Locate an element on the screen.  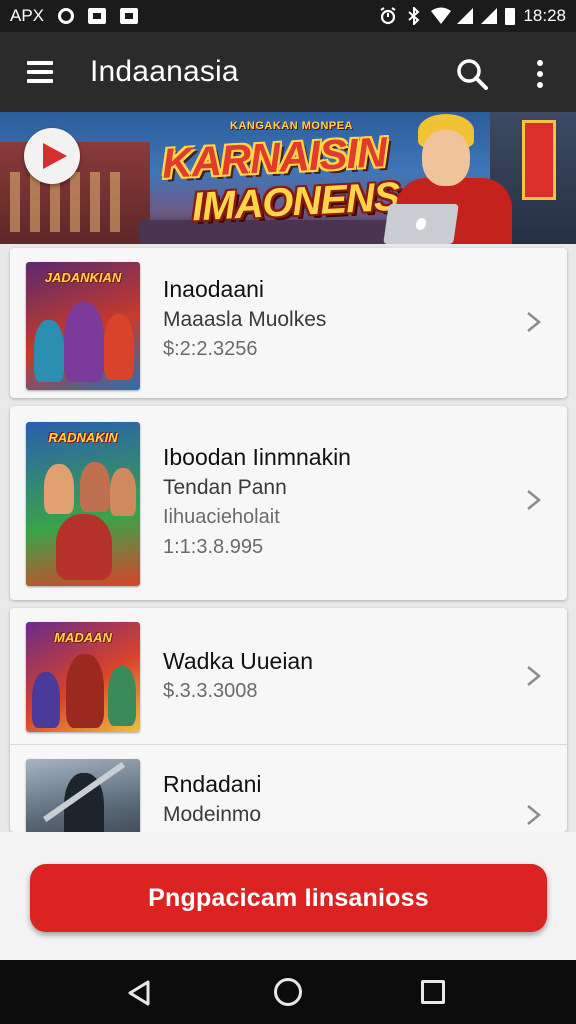
search-icon is located at coordinates (472, 74).